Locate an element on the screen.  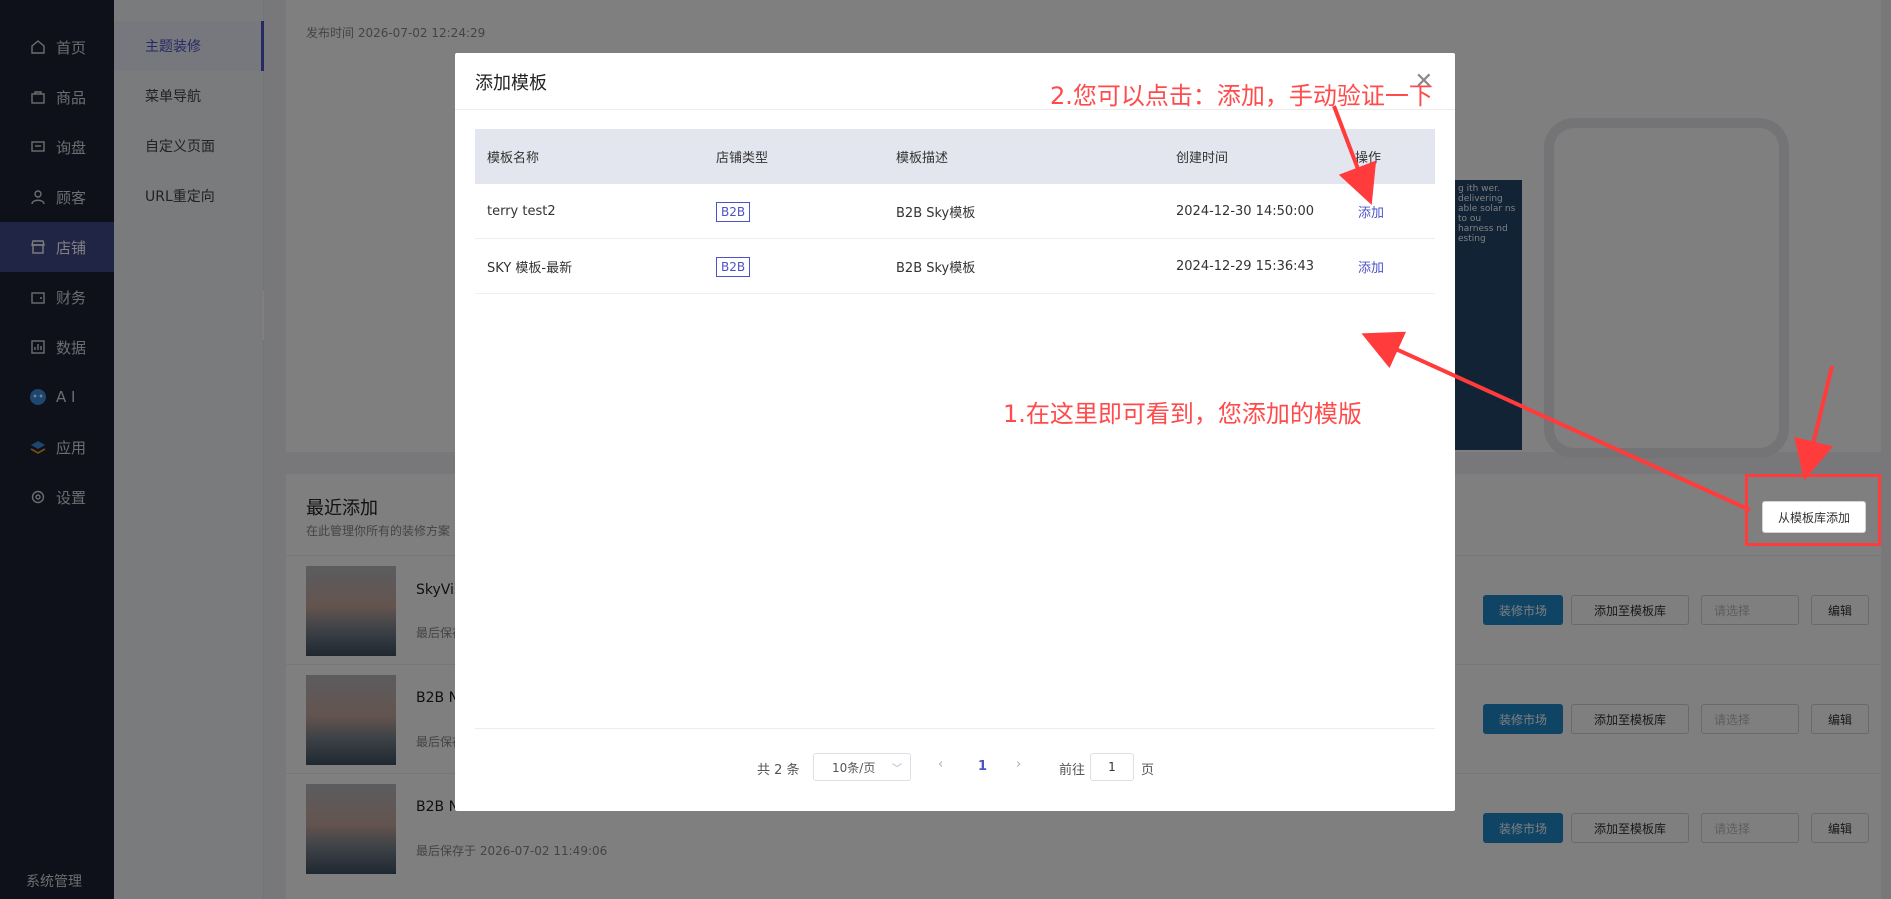
pagination-total: 共 2 条 is located at coordinates (778, 770).